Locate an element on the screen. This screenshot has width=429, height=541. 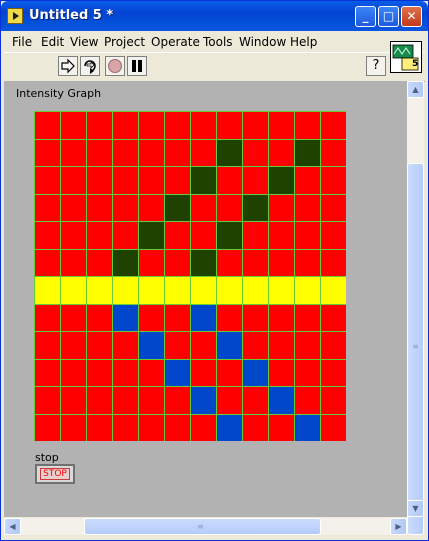
menu-file: File is located at coordinates (22, 42).